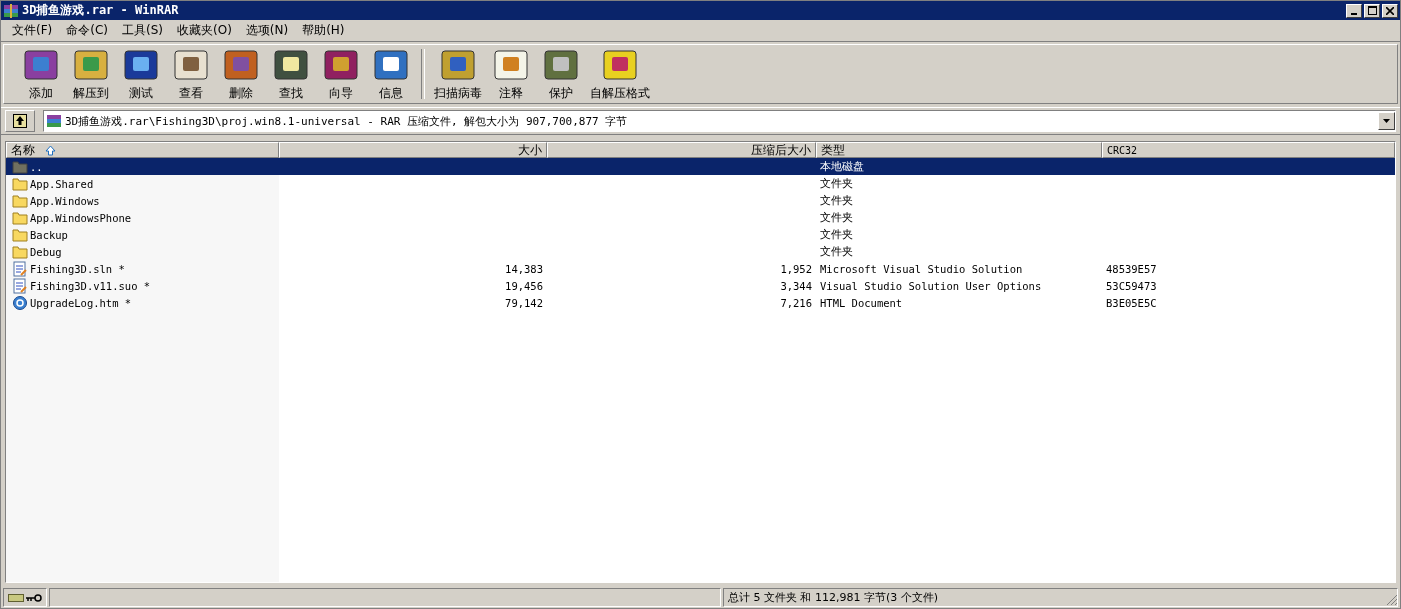 The image size is (1401, 609). What do you see at coordinates (833, 597) in the screenshot?
I see `status-text: 总计 5 文件夹 和 112,981 字节(3 个文件)` at bounding box center [833, 597].